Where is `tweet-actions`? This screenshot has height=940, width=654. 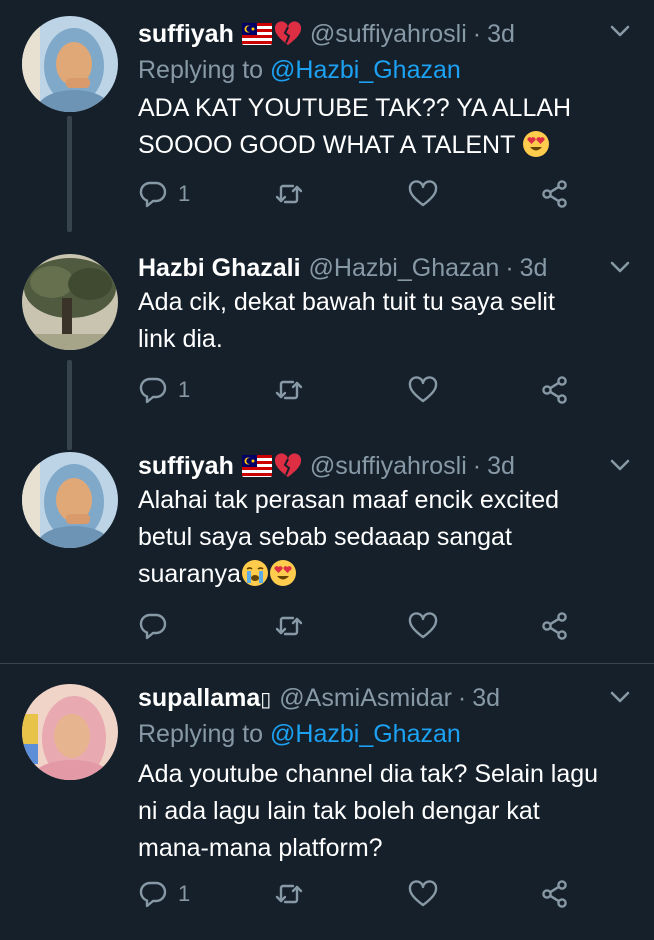
tweet-actions is located at coordinates (368, 626).